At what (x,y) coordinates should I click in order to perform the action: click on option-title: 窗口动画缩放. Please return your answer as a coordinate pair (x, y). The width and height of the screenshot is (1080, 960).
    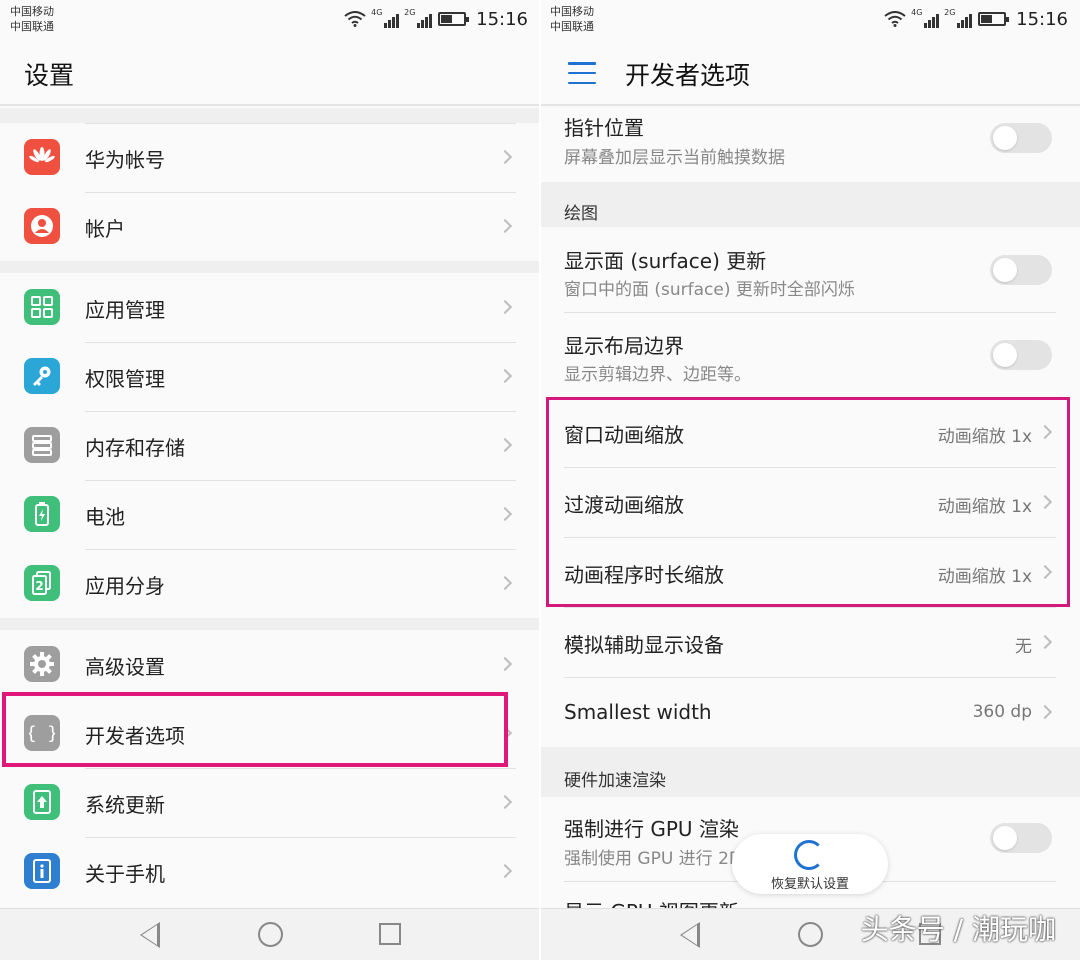
    Looking at the image, I should click on (624, 435).